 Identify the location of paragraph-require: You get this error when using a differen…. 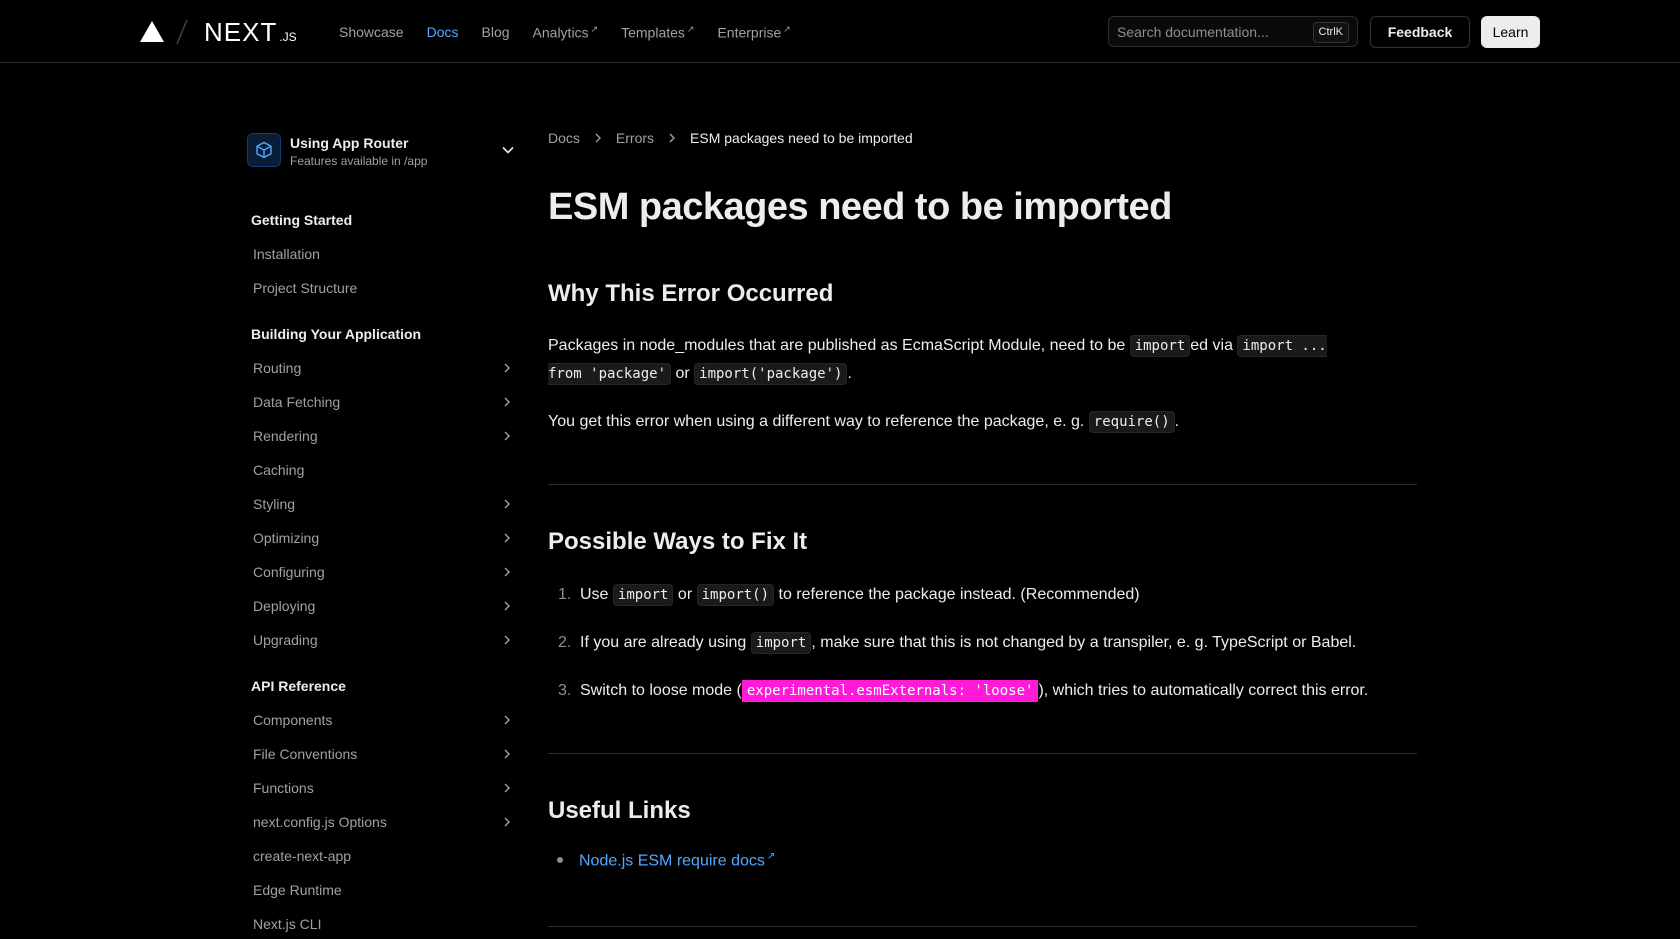
(958, 422).